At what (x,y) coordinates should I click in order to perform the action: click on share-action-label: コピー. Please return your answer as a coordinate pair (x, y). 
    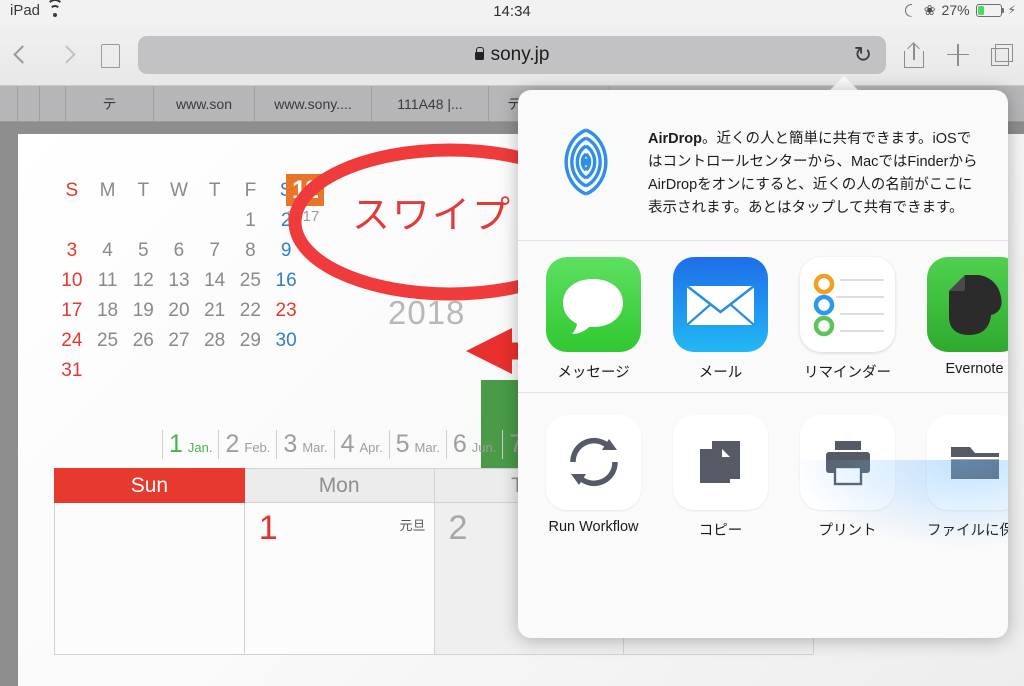
    Looking at the image, I should click on (720, 530).